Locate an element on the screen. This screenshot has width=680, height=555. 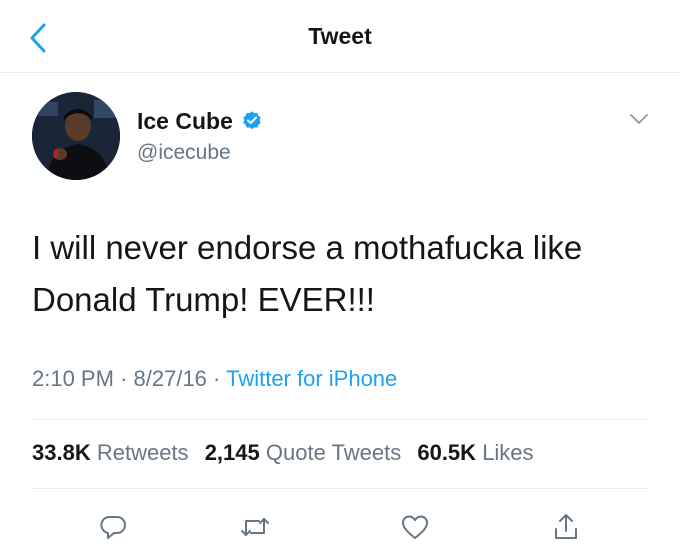
tweet-meta: 2:10 PM · 8/27/16 · Twitter for iPhone is located at coordinates (214, 379).